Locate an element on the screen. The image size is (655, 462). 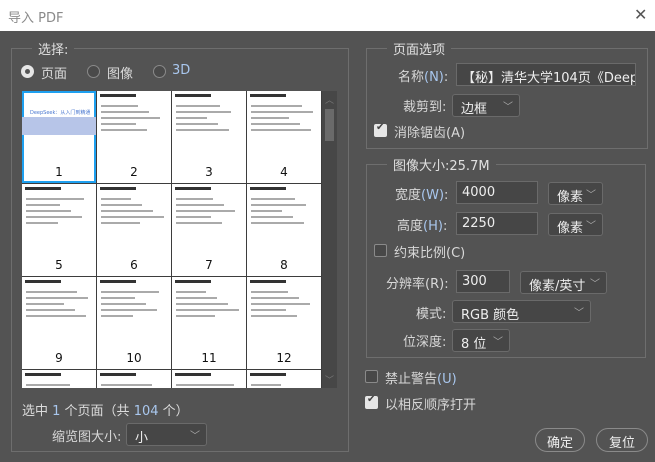
scroll-thumb is located at coordinates (329, 125).